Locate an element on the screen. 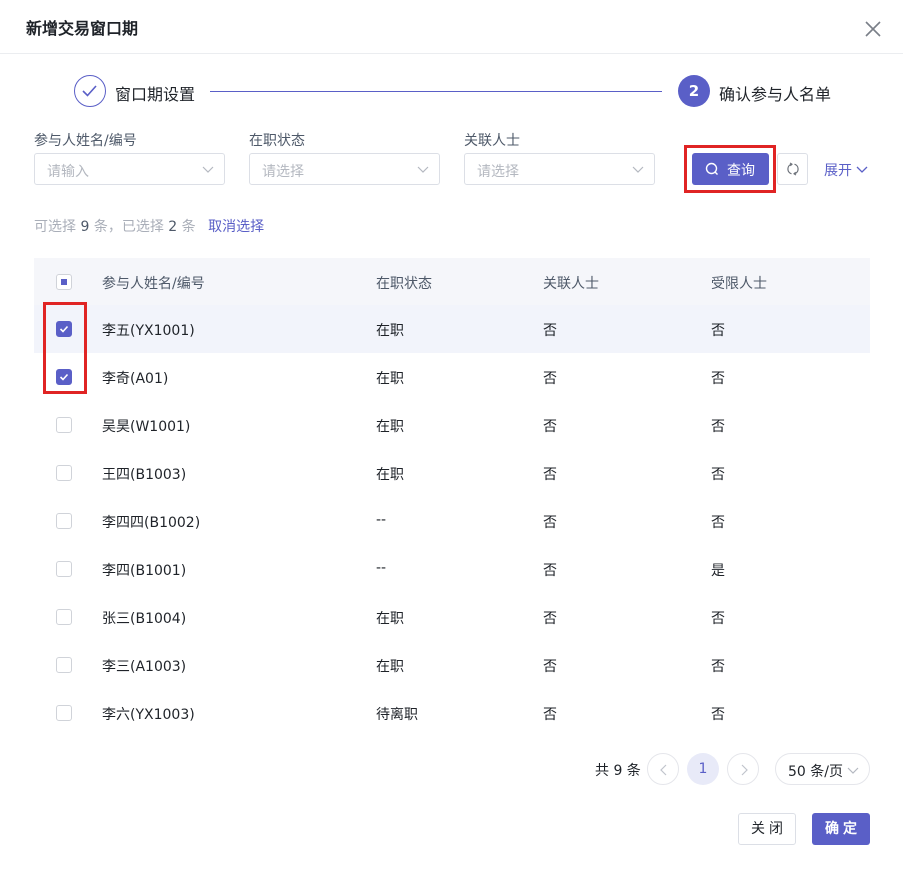  selection-summary: 可选择 9 条，已选择 2 条 取消选择 is located at coordinates (149, 226).